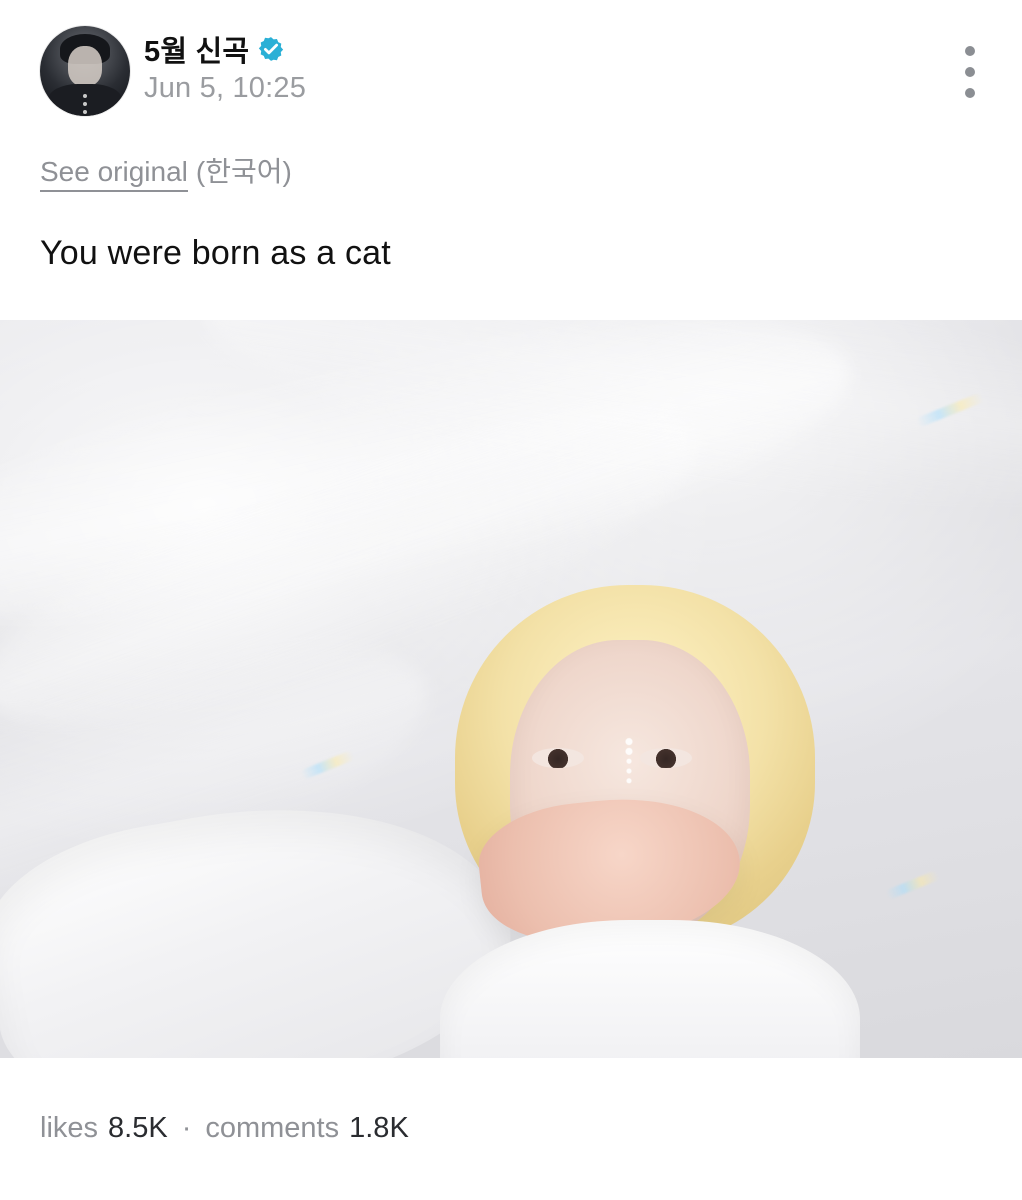  What do you see at coordinates (272, 1128) in the screenshot?
I see `comments-label: comments` at bounding box center [272, 1128].